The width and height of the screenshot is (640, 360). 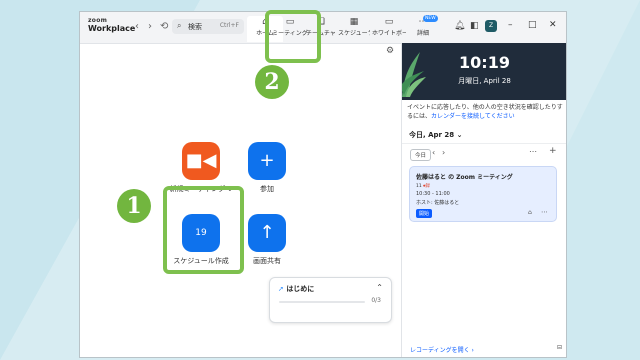 I want to click on recordings-icon: ⊟, so click(x=559, y=347).